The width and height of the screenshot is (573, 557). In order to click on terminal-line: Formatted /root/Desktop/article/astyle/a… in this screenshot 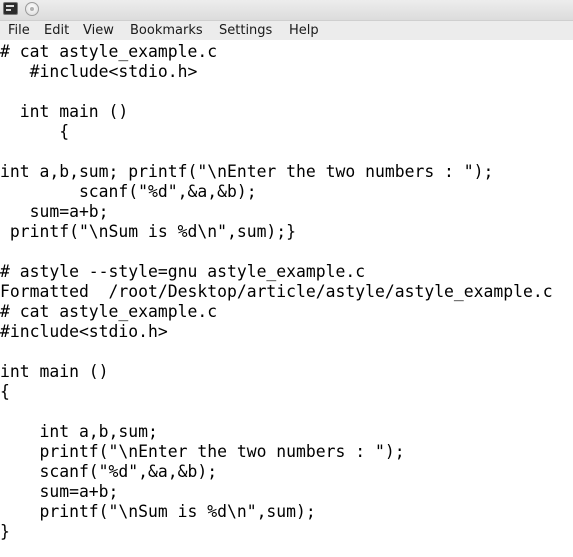, I will do `click(276, 291)`.